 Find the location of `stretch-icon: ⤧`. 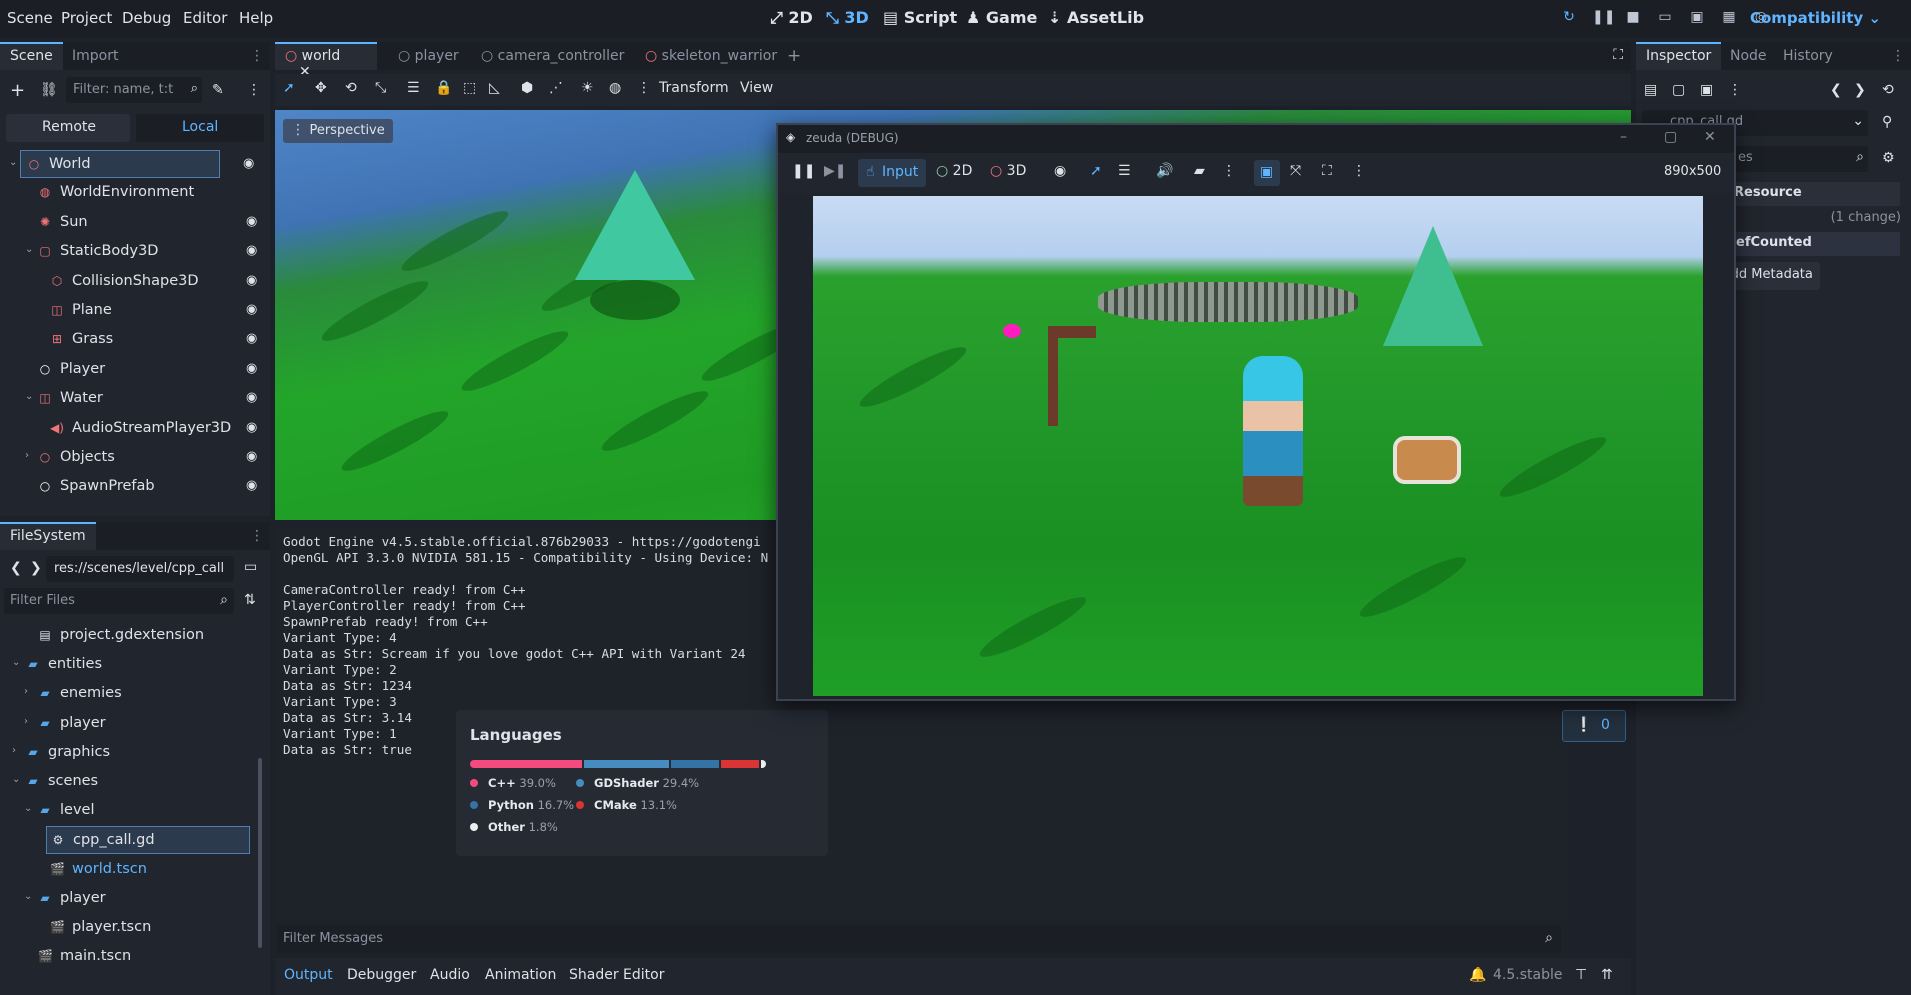

stretch-icon: ⤧ is located at coordinates (1295, 171).